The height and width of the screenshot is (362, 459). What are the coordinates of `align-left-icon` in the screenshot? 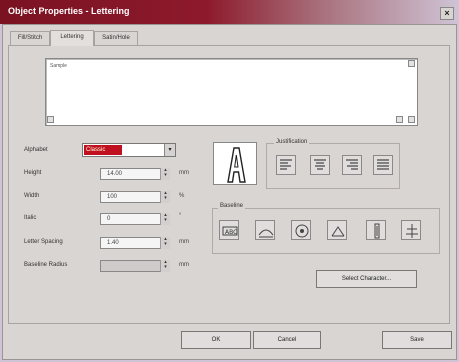 It's located at (286, 165).